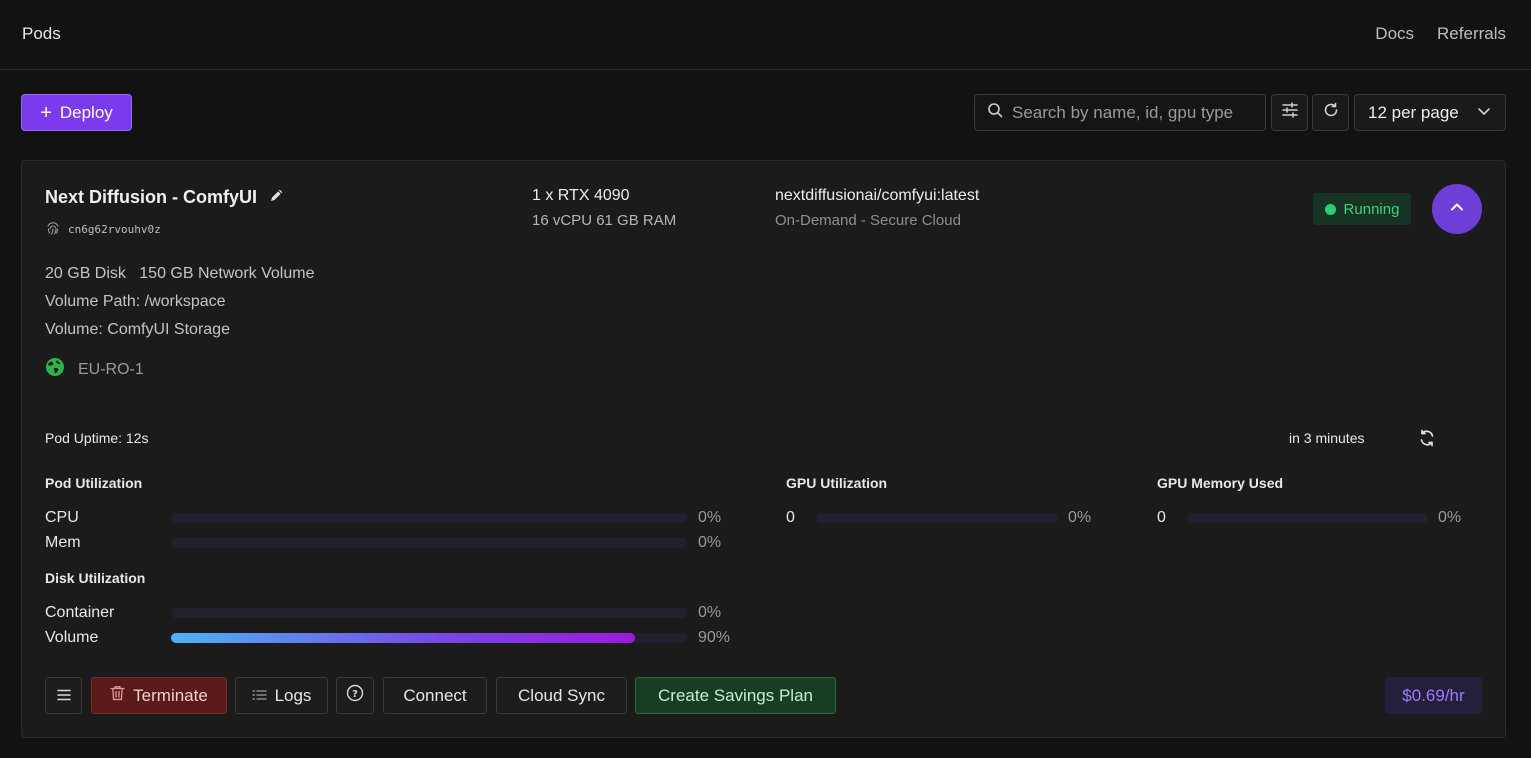 The image size is (1531, 758). I want to click on nav-docs-link: Docs, so click(1394, 34).